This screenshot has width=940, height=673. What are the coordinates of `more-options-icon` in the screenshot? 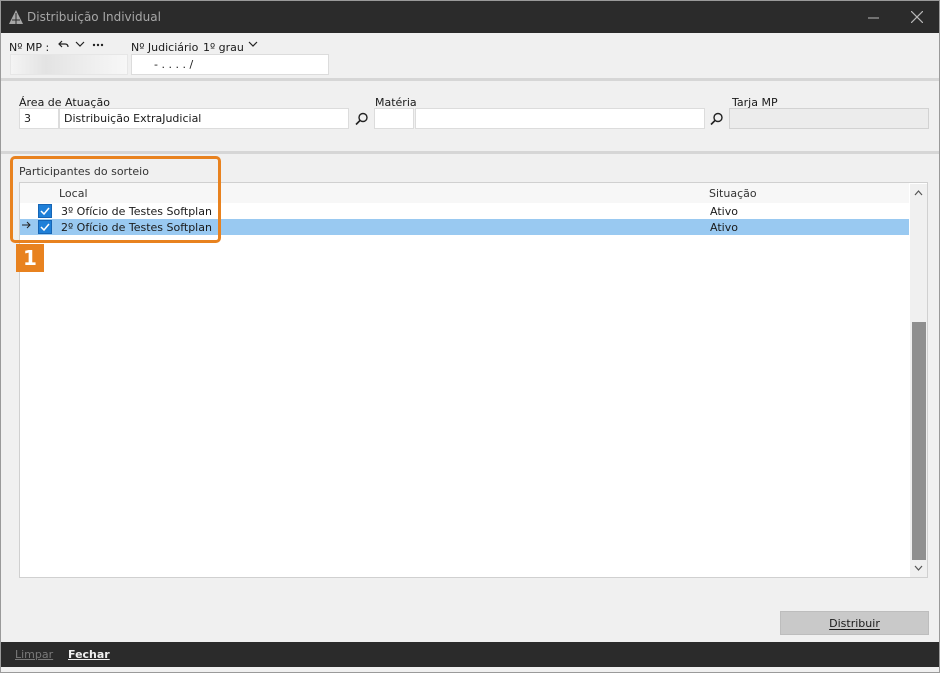 It's located at (98, 45).